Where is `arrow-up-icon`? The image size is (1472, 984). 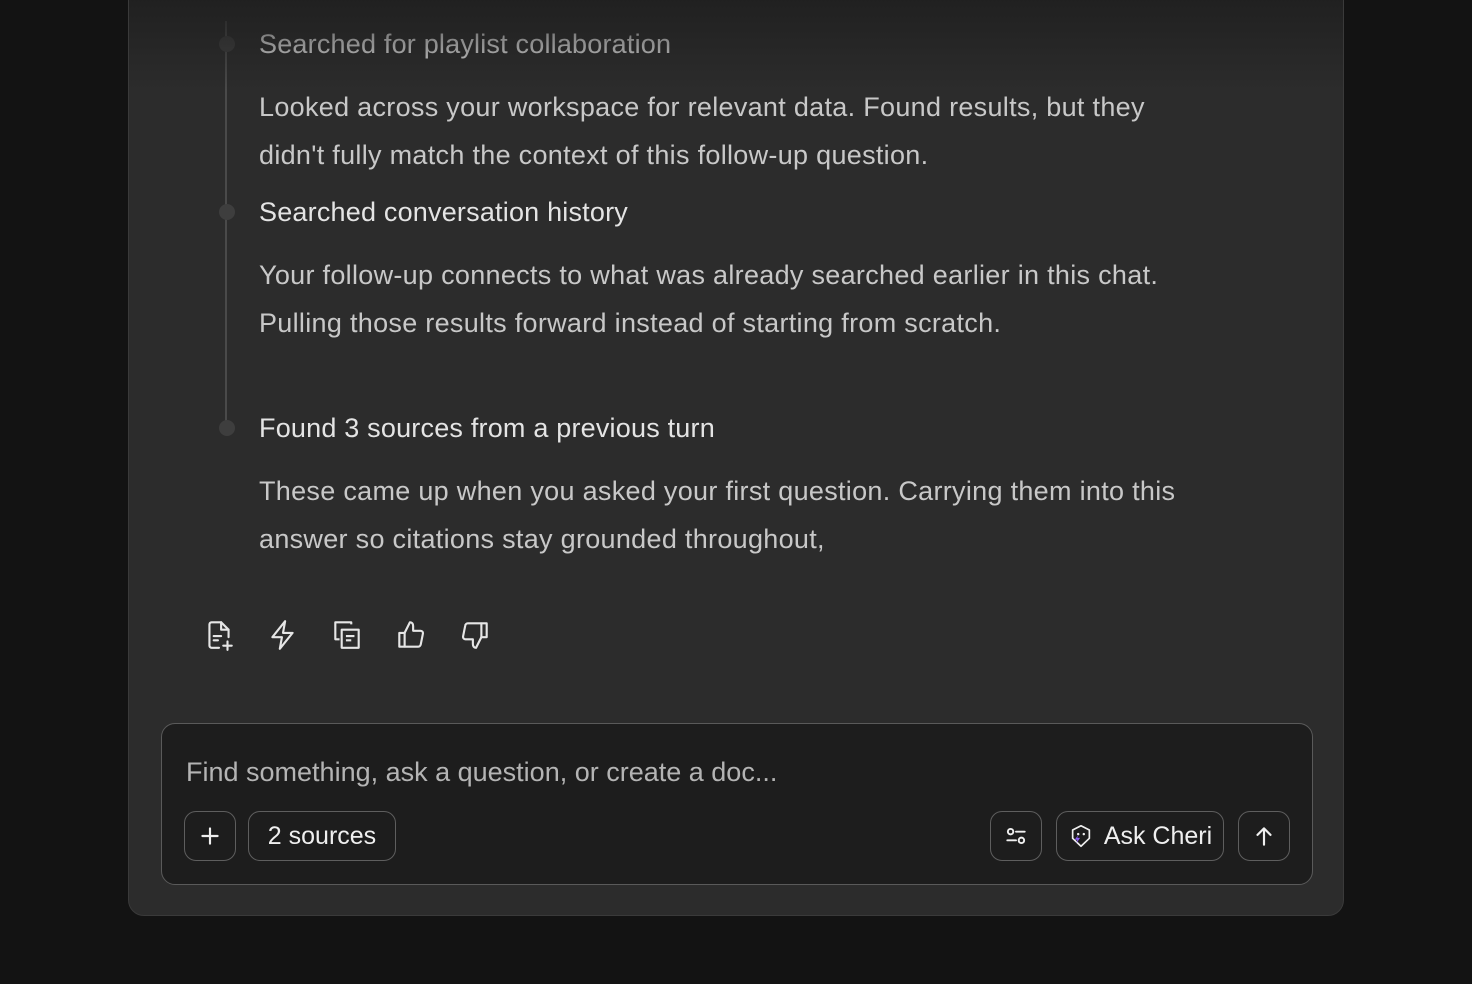
arrow-up-icon is located at coordinates (1264, 836).